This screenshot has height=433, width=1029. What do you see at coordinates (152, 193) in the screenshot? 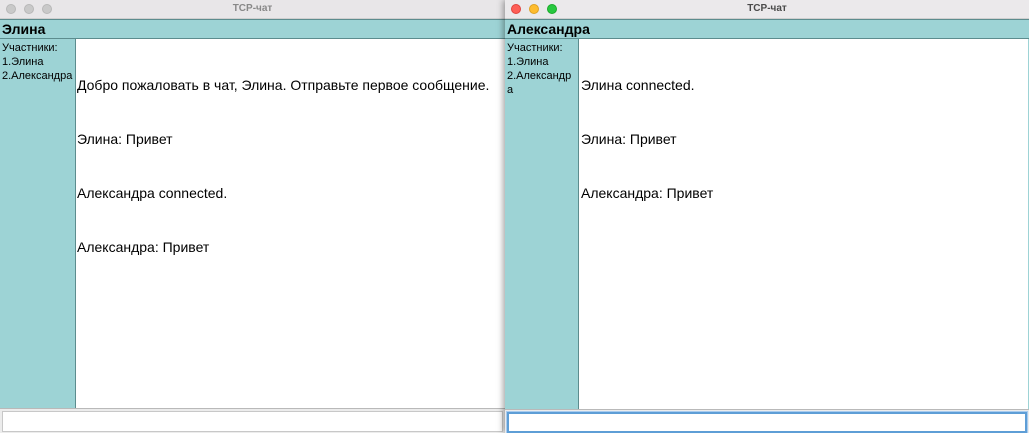
I see `chat-message: Александра connected.` at bounding box center [152, 193].